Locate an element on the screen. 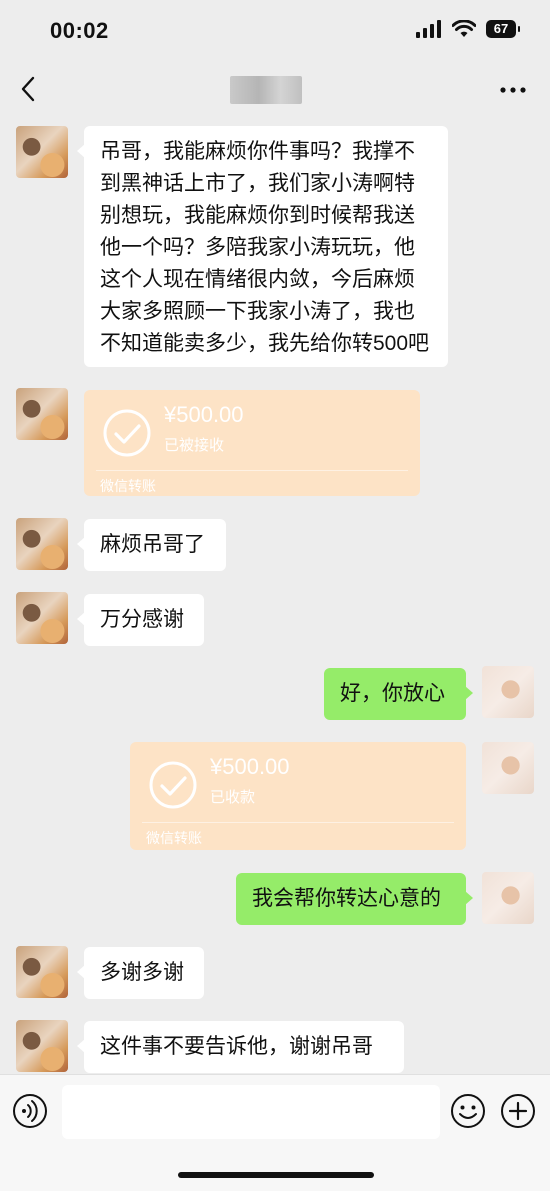 Image resolution: width=550 pixels, height=1191 pixels. message-text: 万分感谢 is located at coordinates (142, 619).